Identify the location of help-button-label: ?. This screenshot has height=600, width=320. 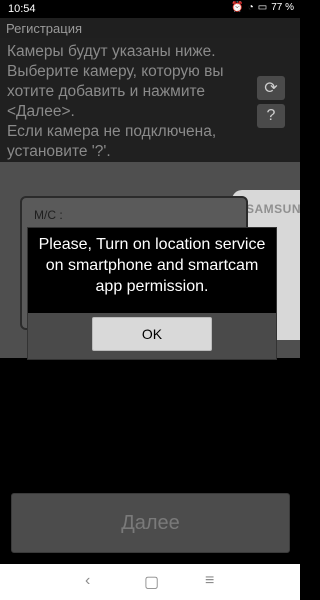
(271, 115).